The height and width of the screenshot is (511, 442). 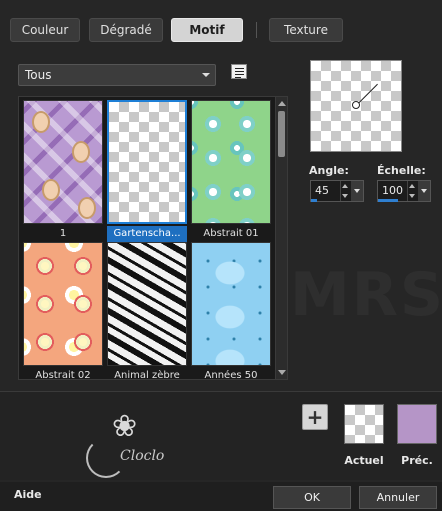 I want to click on pattern-image-transparent, so click(x=147, y=162).